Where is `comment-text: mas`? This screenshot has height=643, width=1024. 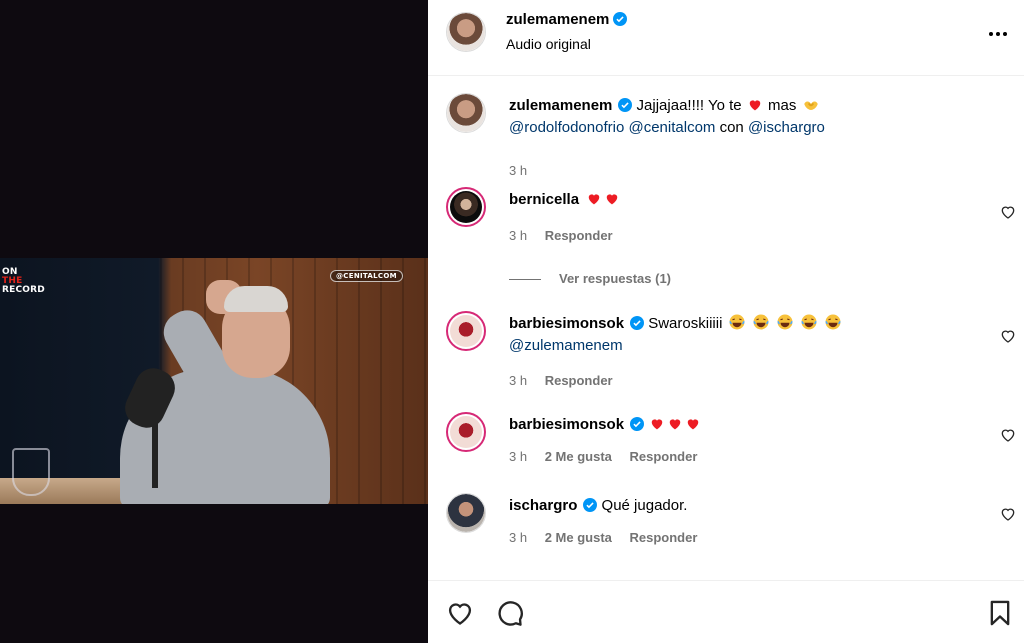 comment-text: mas is located at coordinates (782, 105).